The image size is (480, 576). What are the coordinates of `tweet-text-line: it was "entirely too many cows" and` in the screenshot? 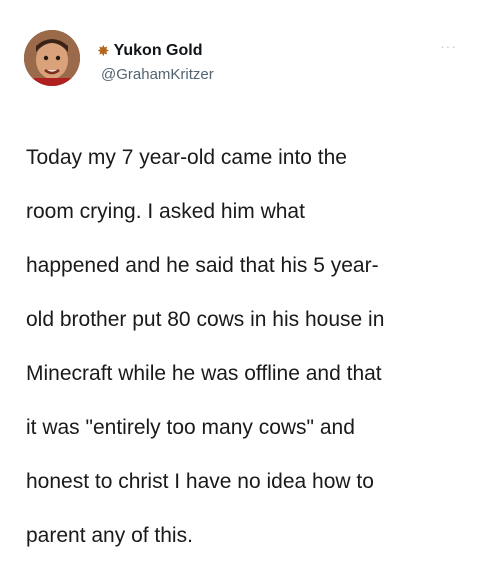 It's located at (190, 427).